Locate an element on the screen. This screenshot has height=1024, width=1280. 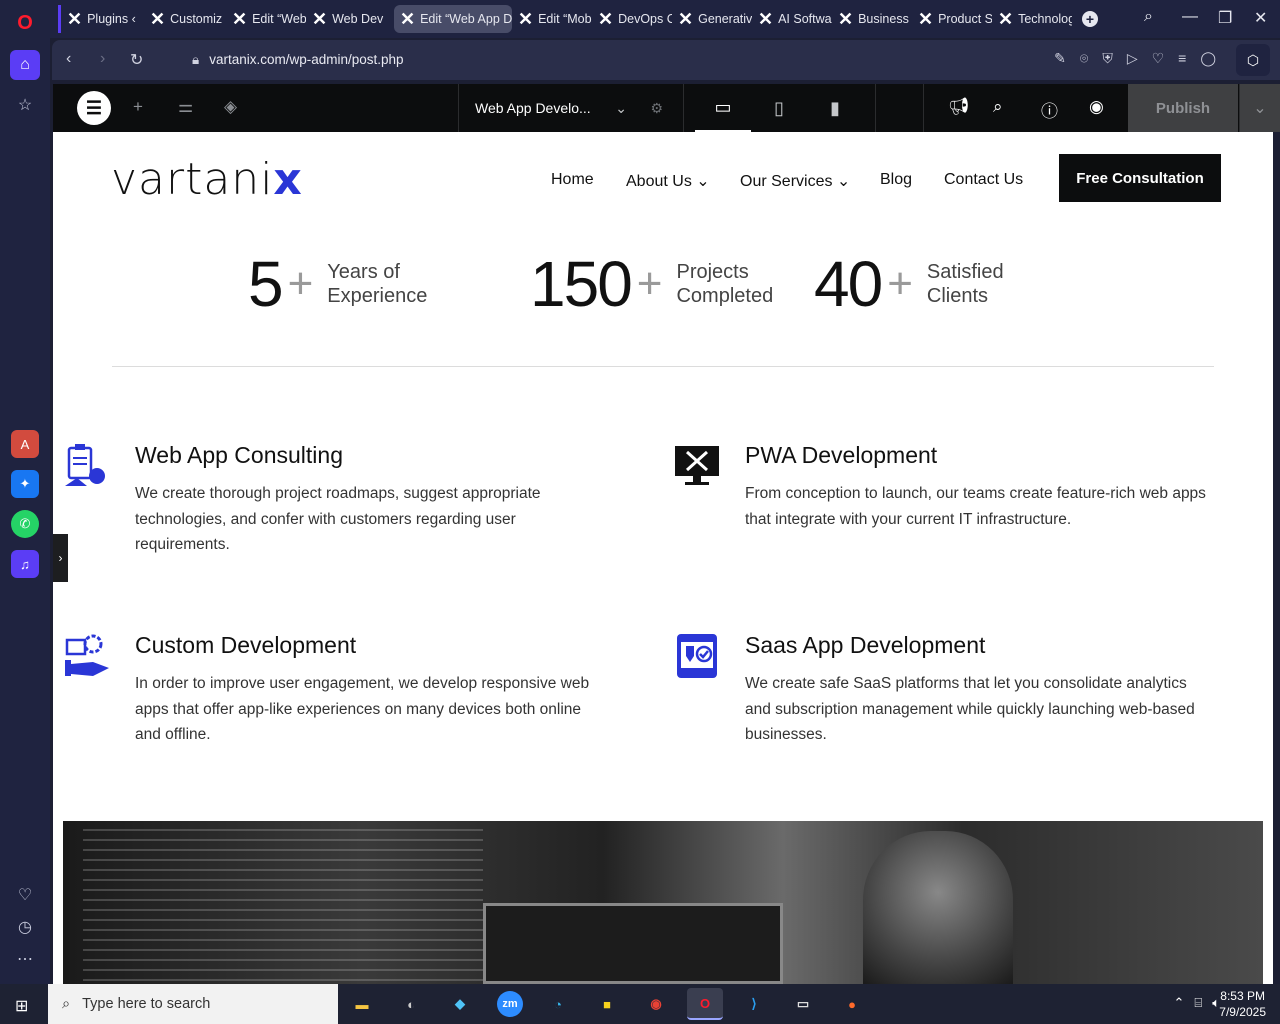
zoom-app-icon: zm is located at coordinates (510, 1004).